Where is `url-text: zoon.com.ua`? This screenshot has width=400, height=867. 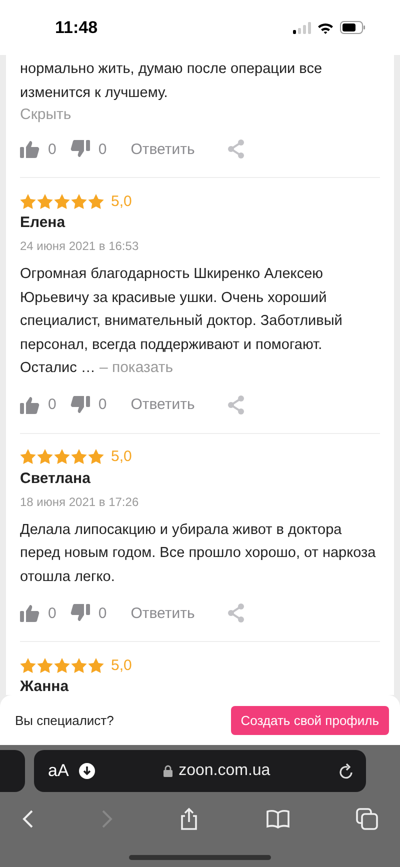 url-text: zoon.com.ua is located at coordinates (224, 771).